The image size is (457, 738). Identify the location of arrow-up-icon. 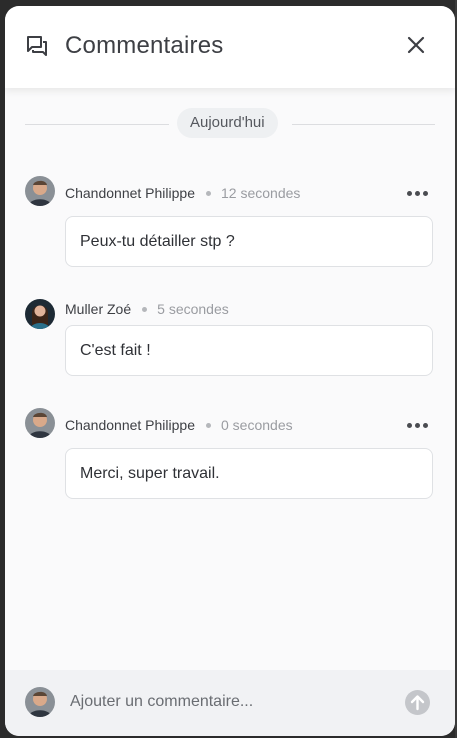
(417, 703).